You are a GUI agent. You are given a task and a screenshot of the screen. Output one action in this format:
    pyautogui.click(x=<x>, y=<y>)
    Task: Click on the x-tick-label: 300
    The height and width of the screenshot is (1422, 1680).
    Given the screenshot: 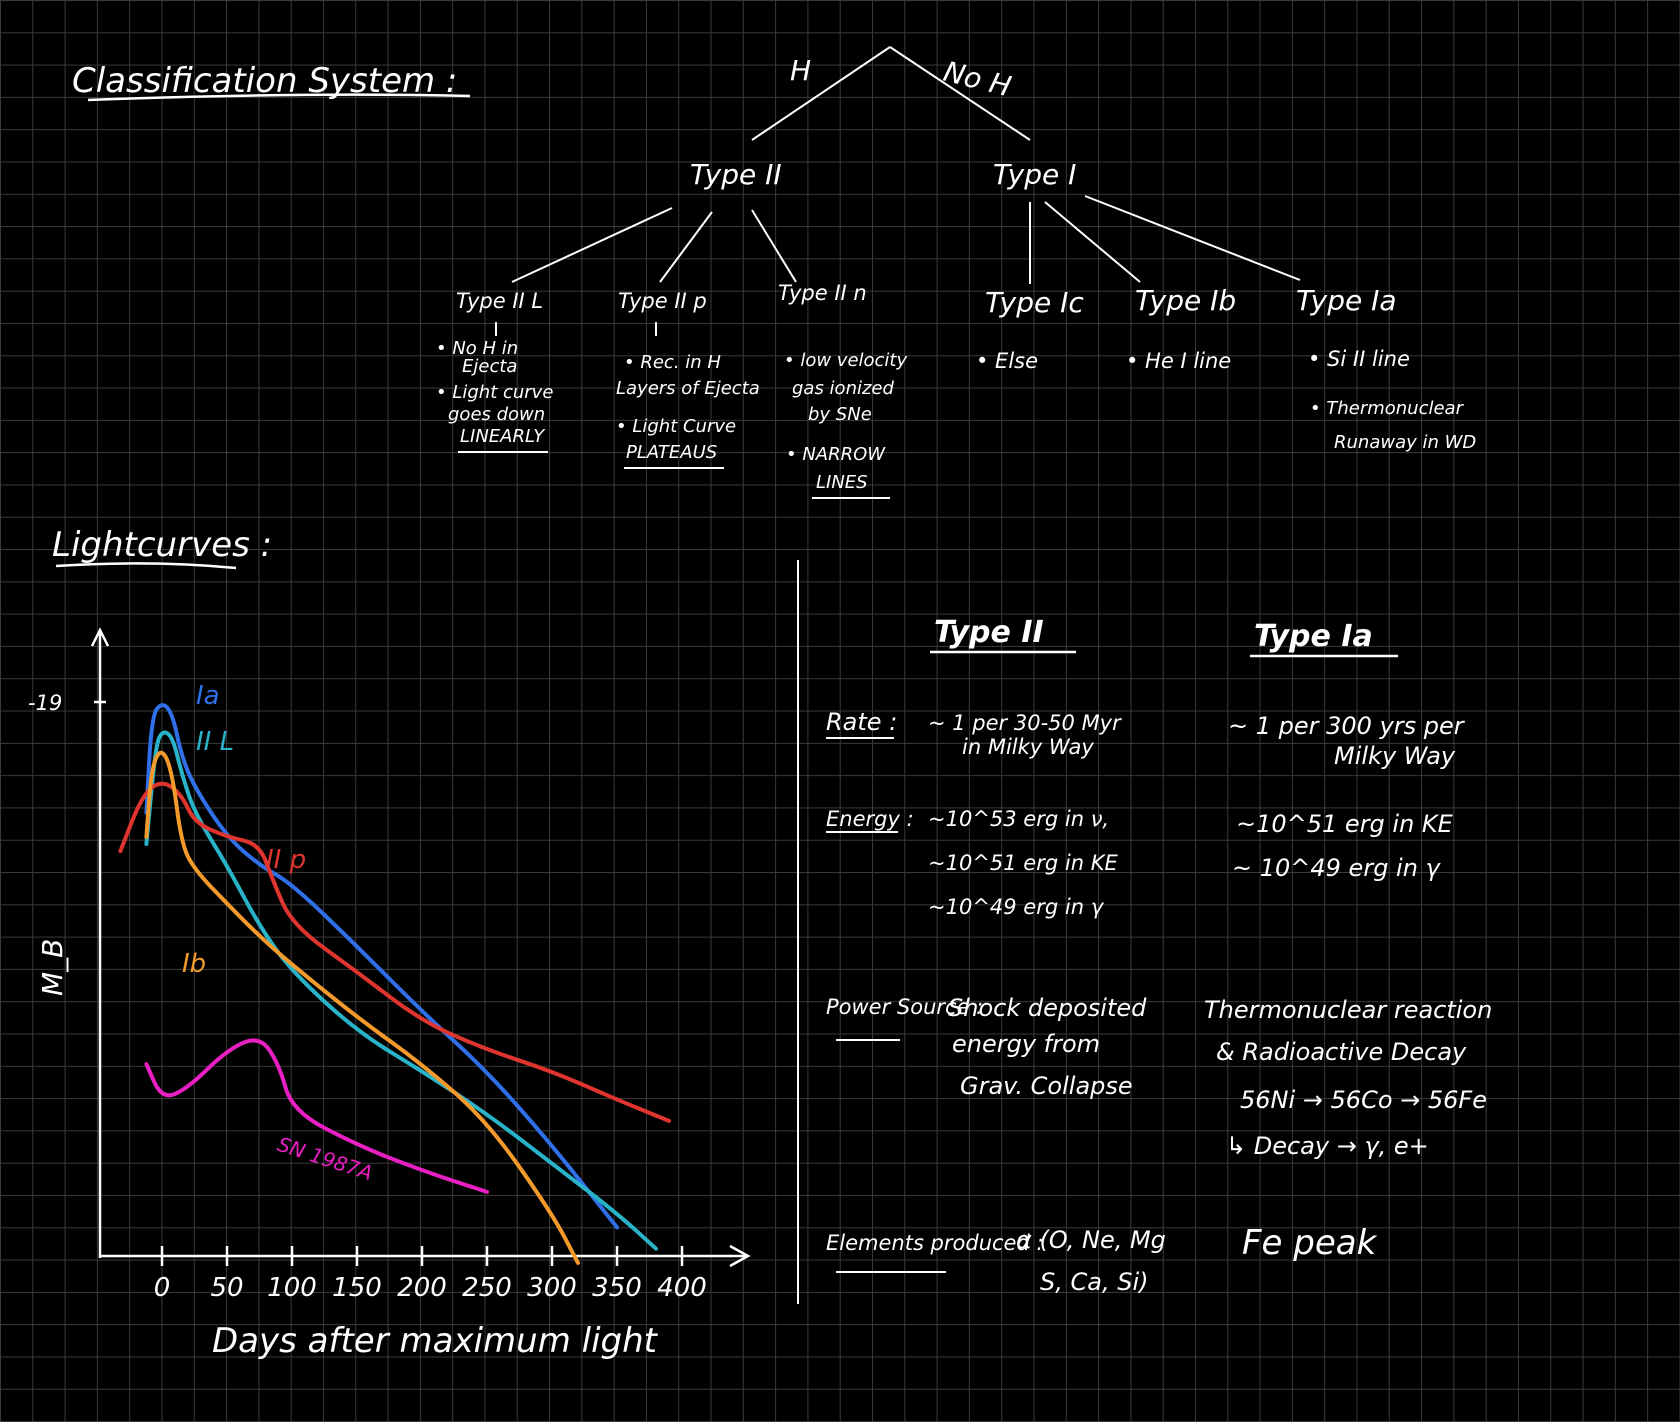 What is the action you would take?
    pyautogui.click(x=552, y=1288)
    